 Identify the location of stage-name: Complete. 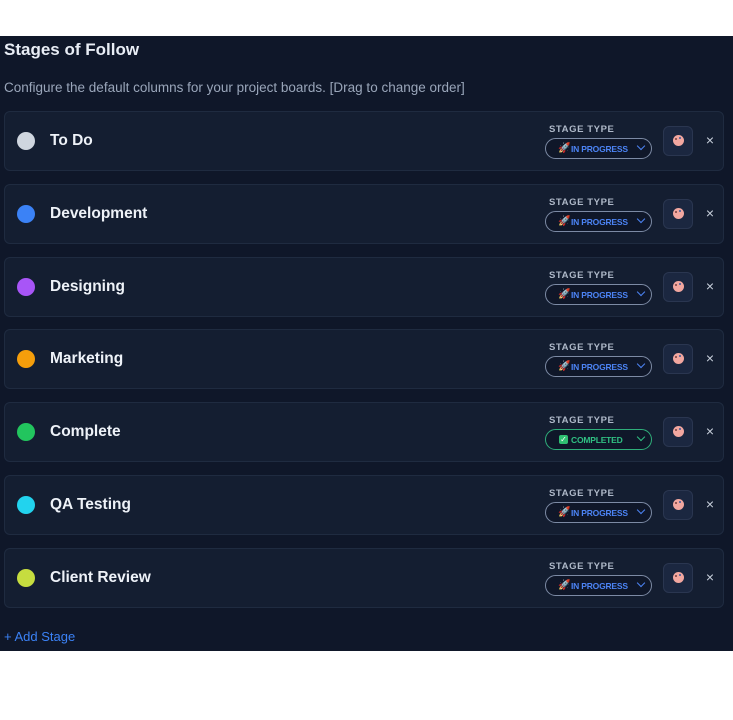
(85, 432).